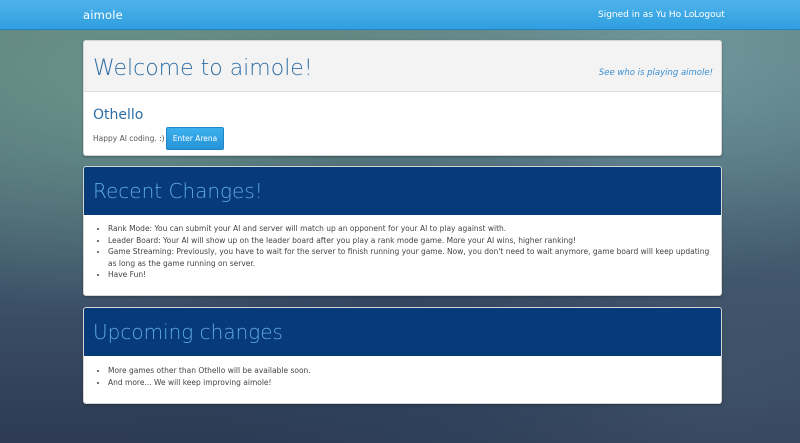 The height and width of the screenshot is (443, 800). I want to click on recent-changes-heading: Recent Changes!, so click(178, 191).